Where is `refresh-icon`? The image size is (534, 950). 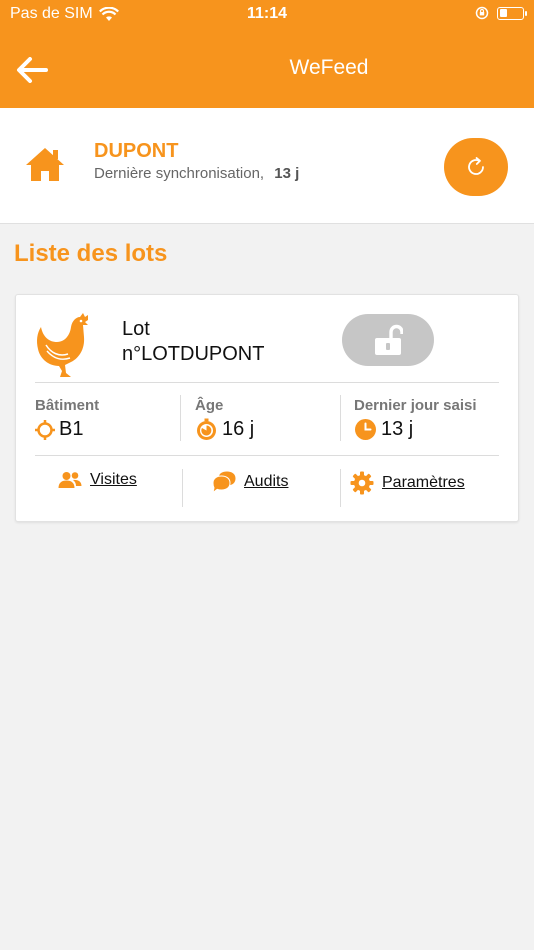
refresh-icon is located at coordinates (476, 166).